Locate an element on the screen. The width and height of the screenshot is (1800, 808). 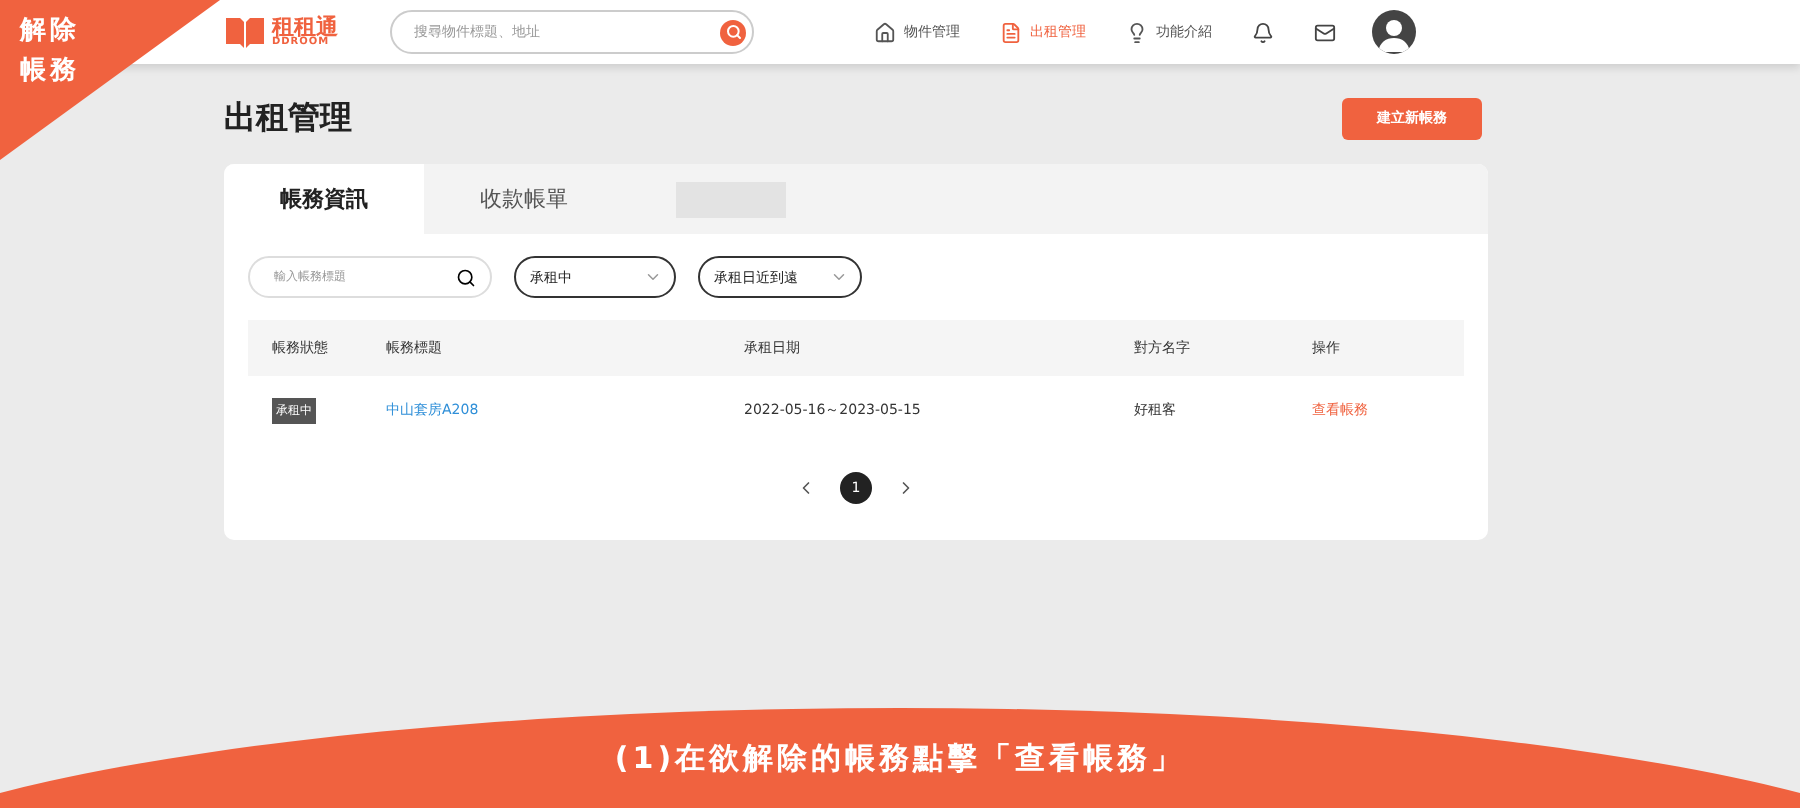
mail-icon is located at coordinates (1325, 32).